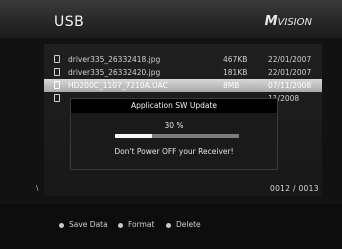 This screenshot has width=342, height=249. I want to click on dialog-title: Application SW Update, so click(174, 106).